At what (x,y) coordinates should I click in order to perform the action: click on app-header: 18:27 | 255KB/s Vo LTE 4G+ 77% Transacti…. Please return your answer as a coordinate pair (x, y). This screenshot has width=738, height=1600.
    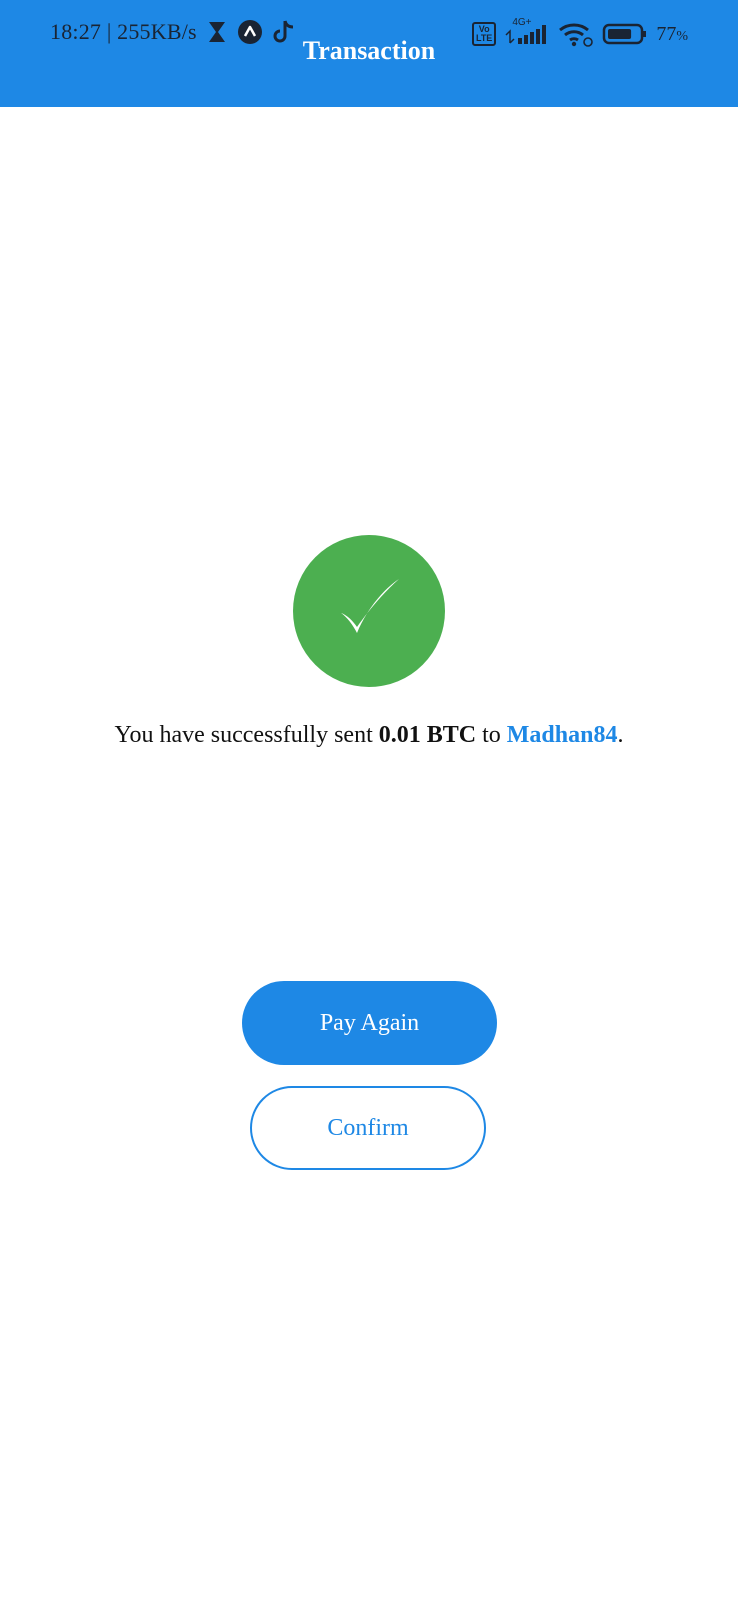
    Looking at the image, I should click on (369, 53).